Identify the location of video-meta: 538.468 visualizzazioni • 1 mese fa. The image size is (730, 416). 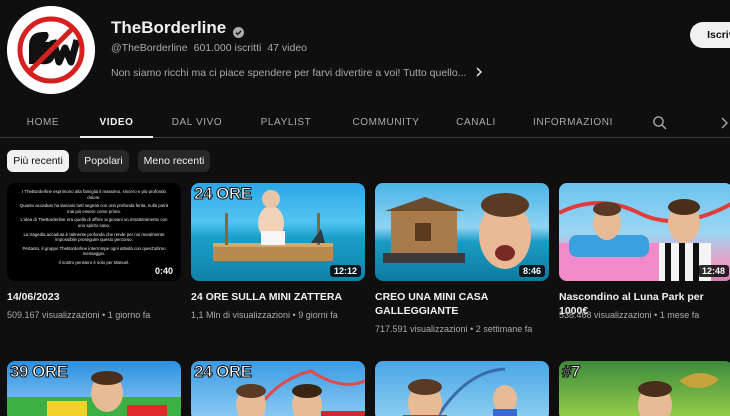
(629, 315).